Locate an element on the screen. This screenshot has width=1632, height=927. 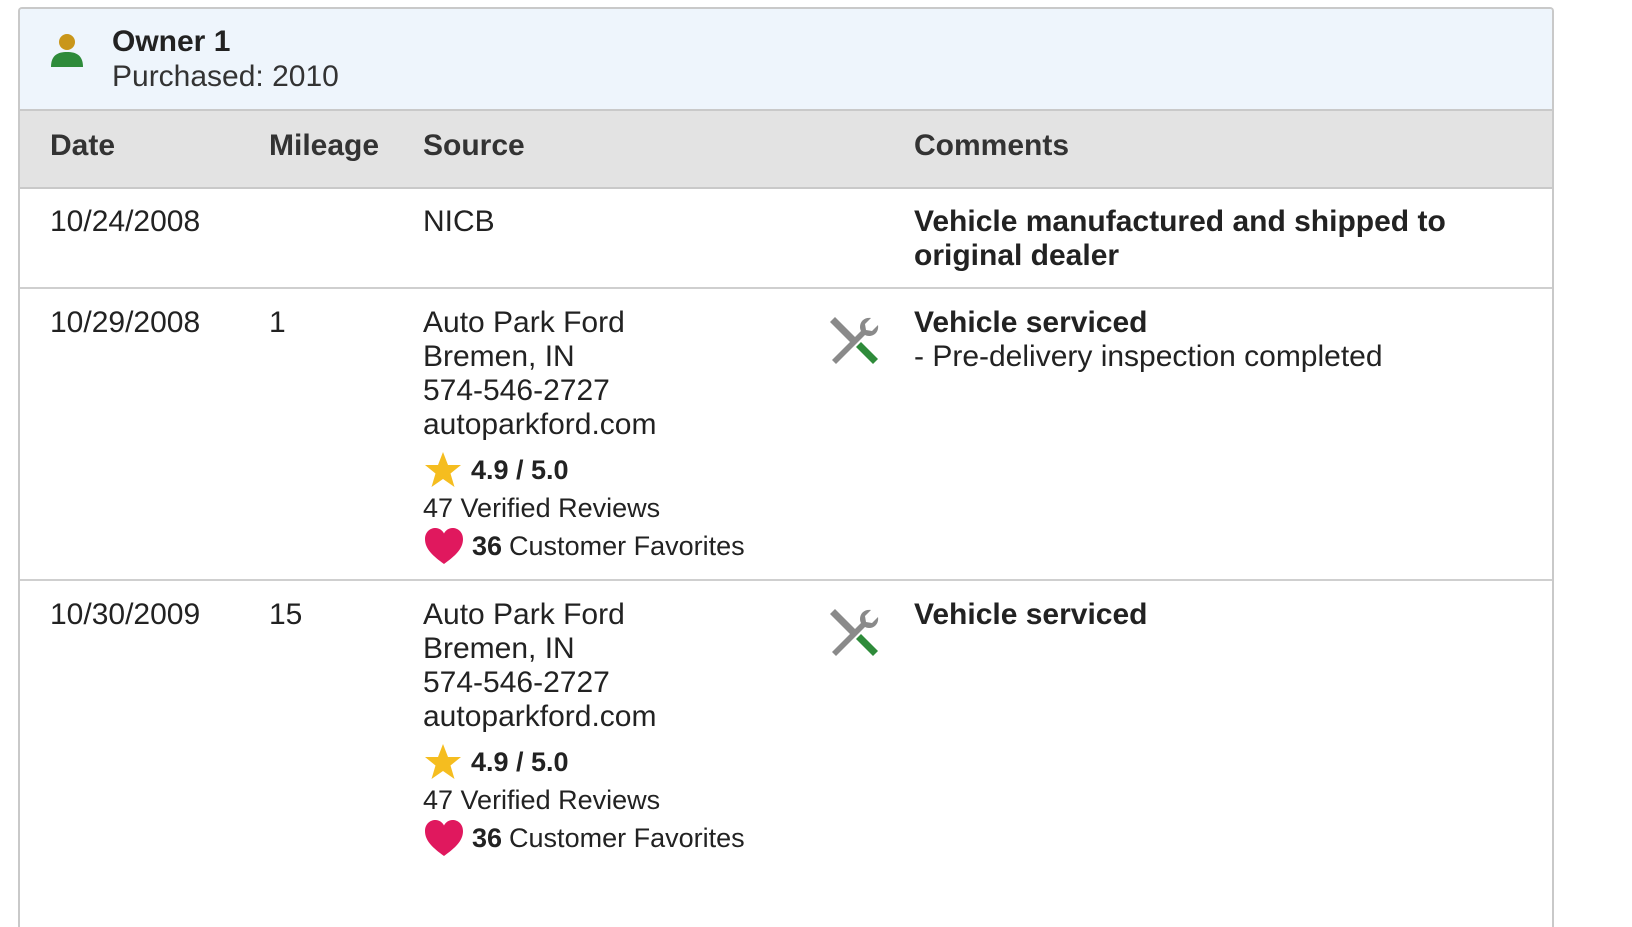
column-header-comments: Comments is located at coordinates (992, 145).